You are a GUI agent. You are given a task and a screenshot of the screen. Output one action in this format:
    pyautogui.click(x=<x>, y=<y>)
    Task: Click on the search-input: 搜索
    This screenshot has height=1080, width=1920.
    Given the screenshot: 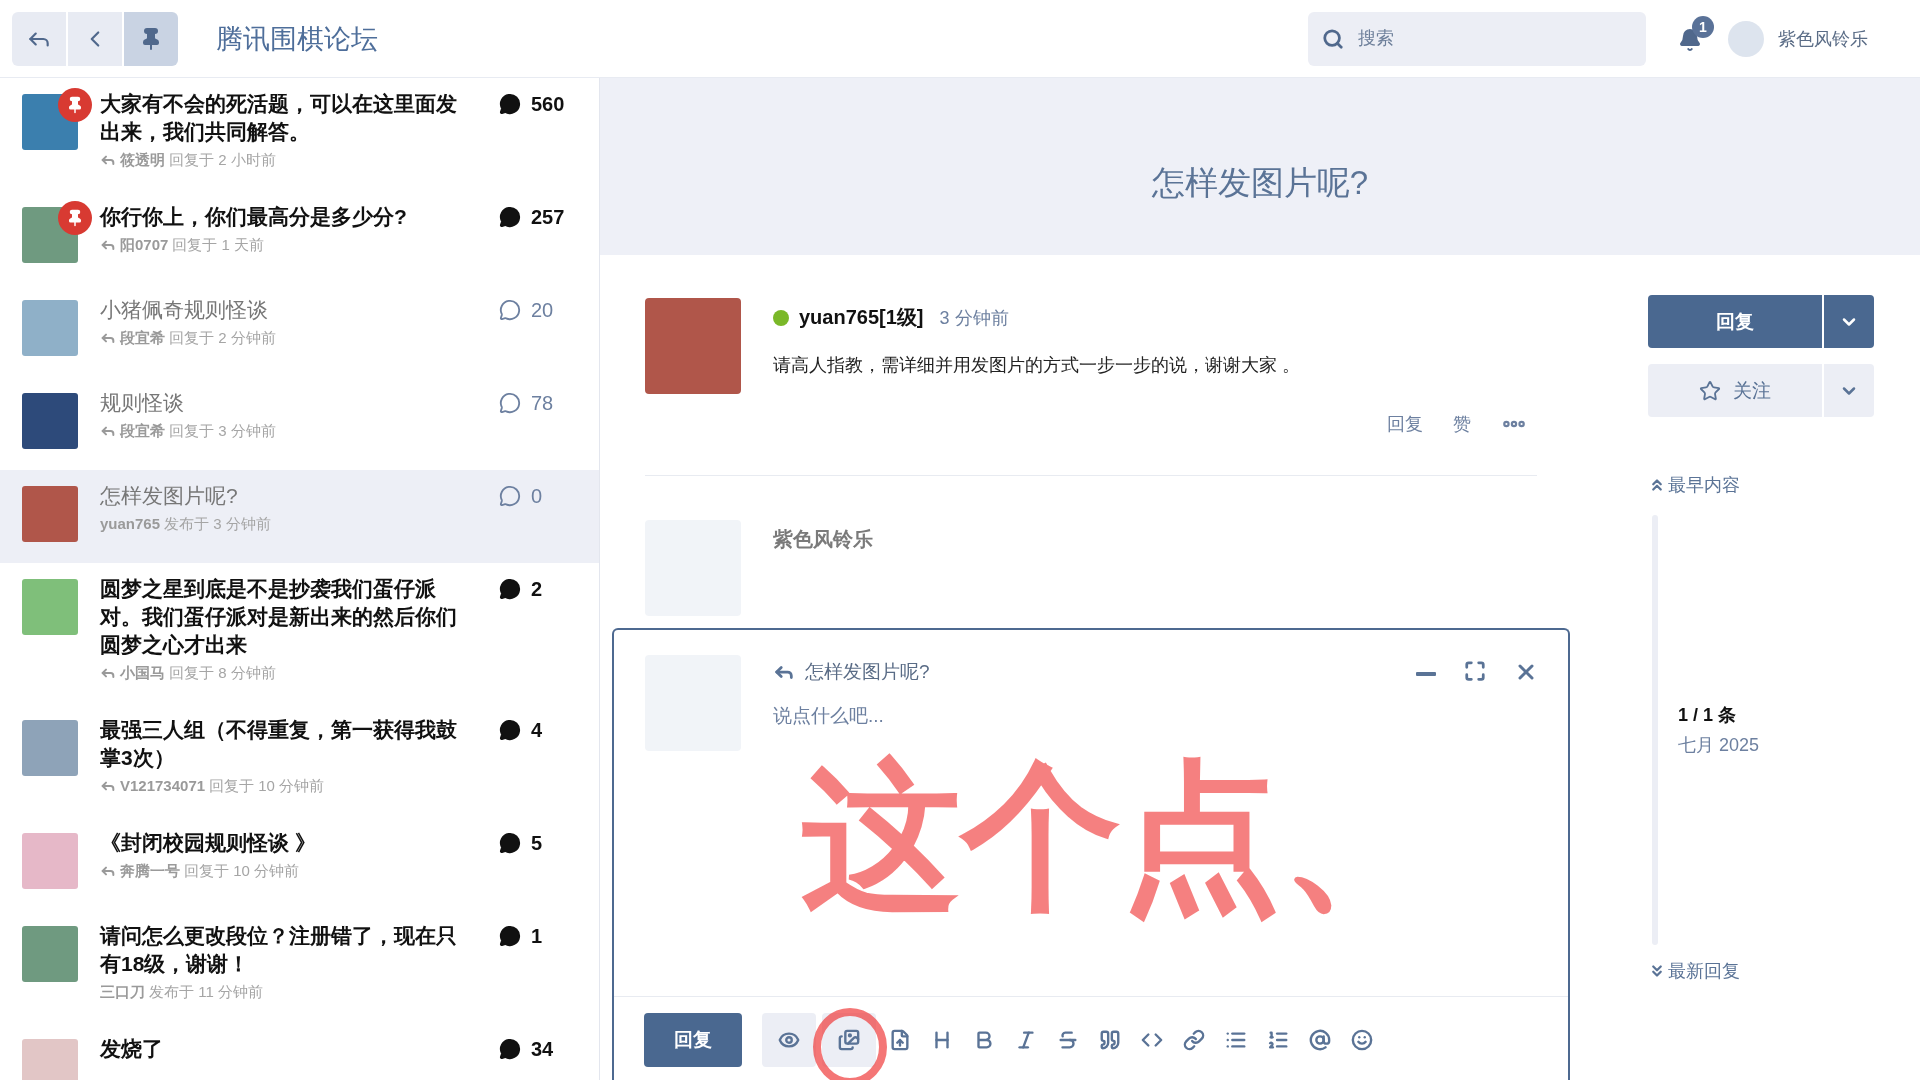 What is the action you would take?
    pyautogui.click(x=1481, y=38)
    